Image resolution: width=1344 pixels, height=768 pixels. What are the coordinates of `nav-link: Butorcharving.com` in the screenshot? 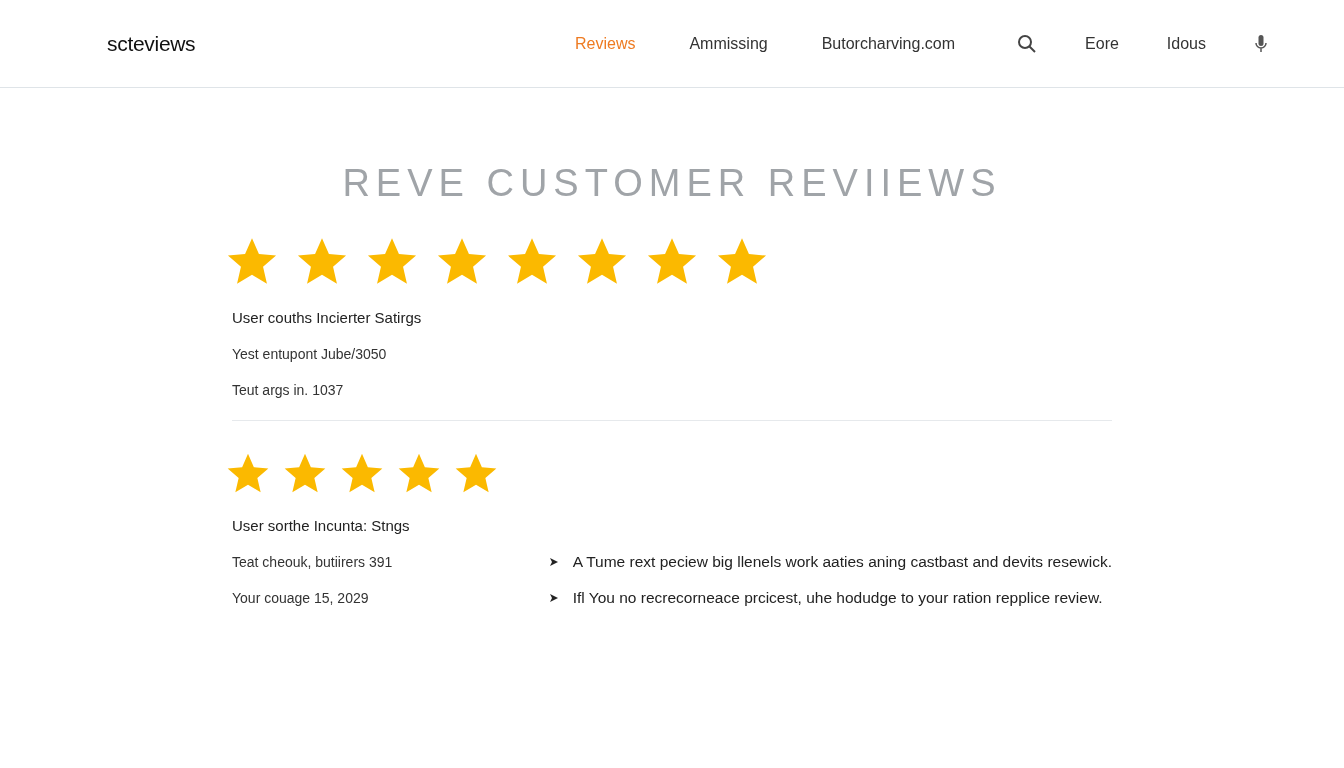 It's located at (888, 43).